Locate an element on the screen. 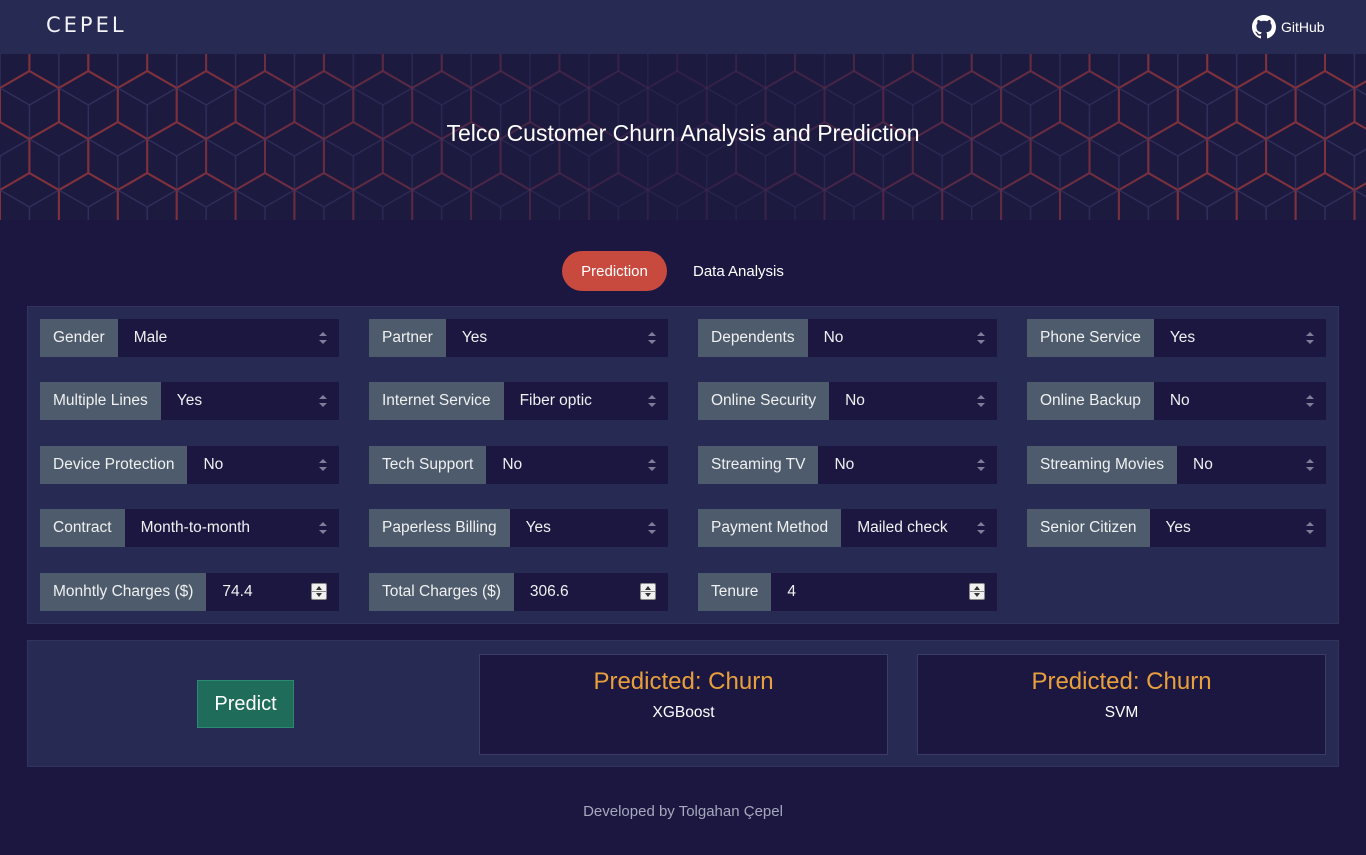 This screenshot has width=1366, height=855. field-label: Dependents is located at coordinates (753, 338).